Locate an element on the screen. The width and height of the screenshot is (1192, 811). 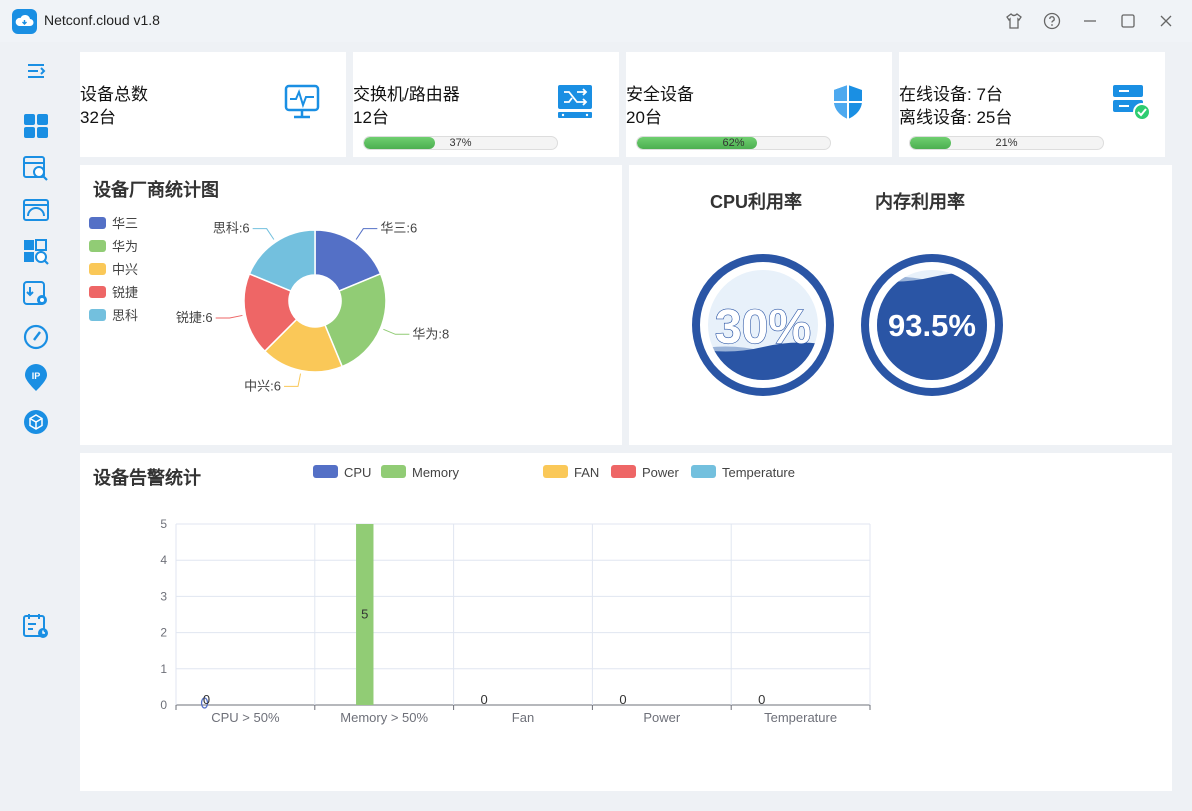
inspect-icon is located at coordinates (36, 252).